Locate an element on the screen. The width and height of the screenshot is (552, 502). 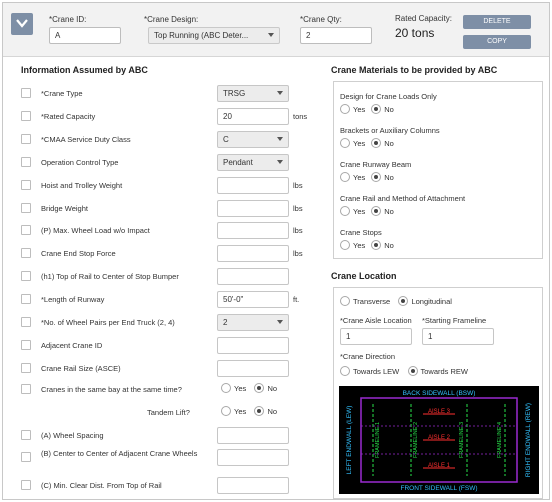
row-label: *Length of Runway is located at coordinates (73, 300).